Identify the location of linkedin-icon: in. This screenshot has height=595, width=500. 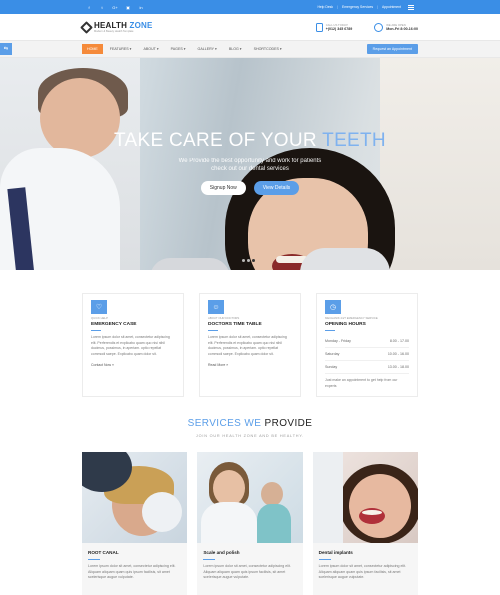
(141, 7).